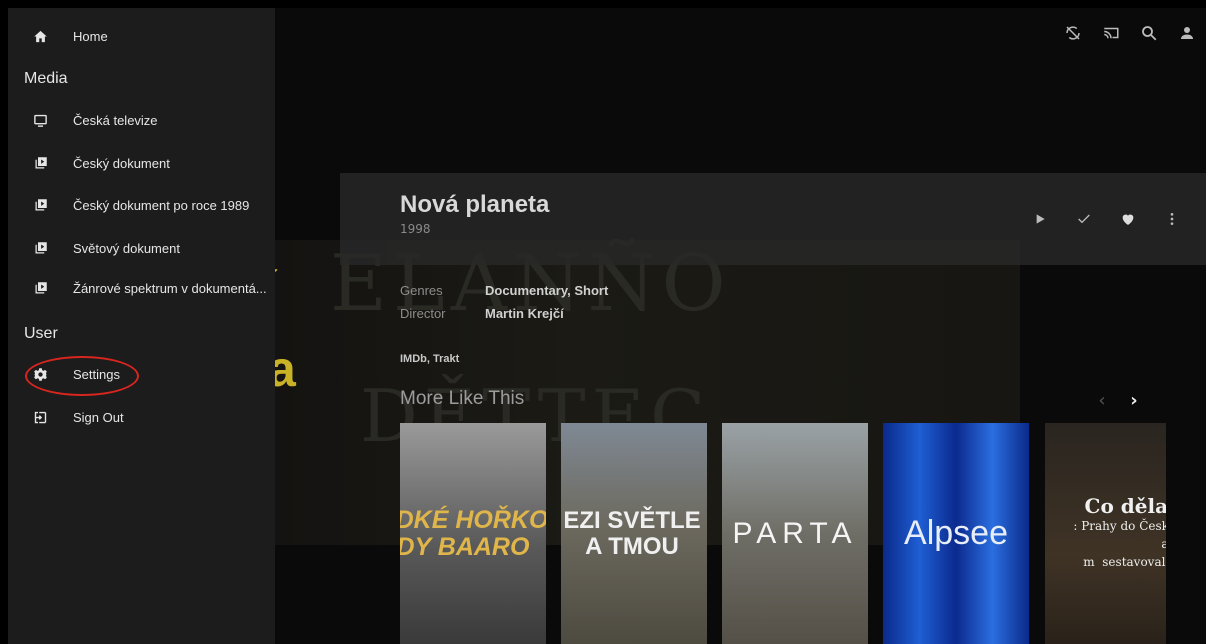  I want to click on sidebar-item-cesky-dokument: Český dokument, so click(141, 163).